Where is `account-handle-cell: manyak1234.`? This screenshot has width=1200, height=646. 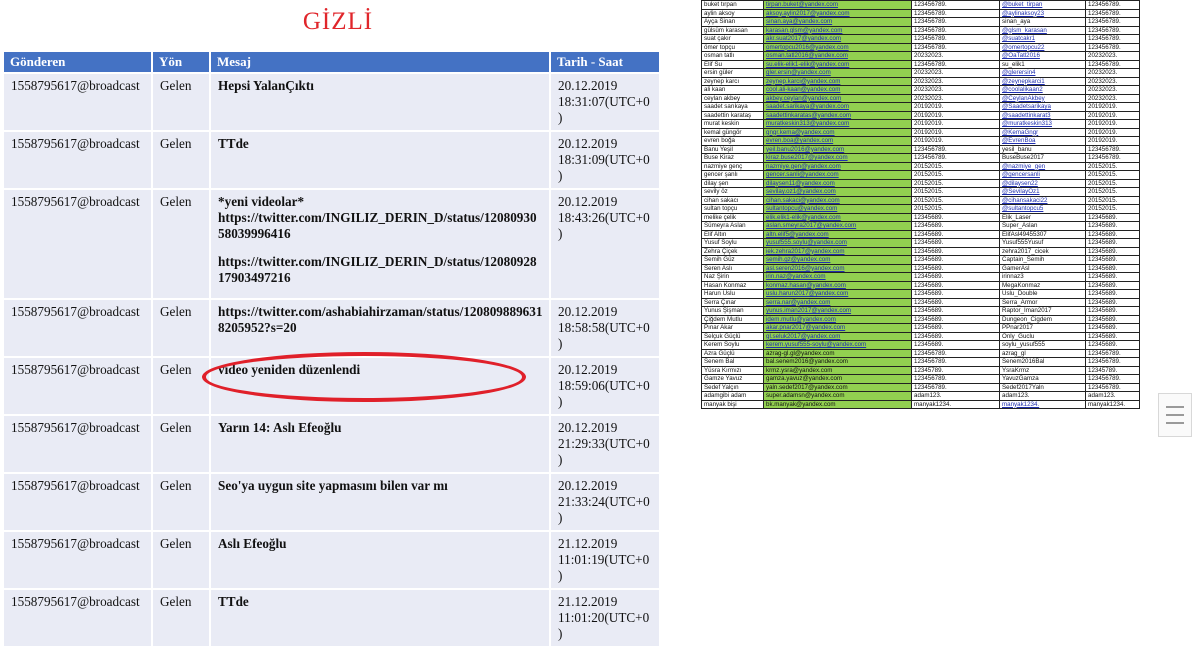
account-handle-cell: manyak1234. is located at coordinates (1042, 404).